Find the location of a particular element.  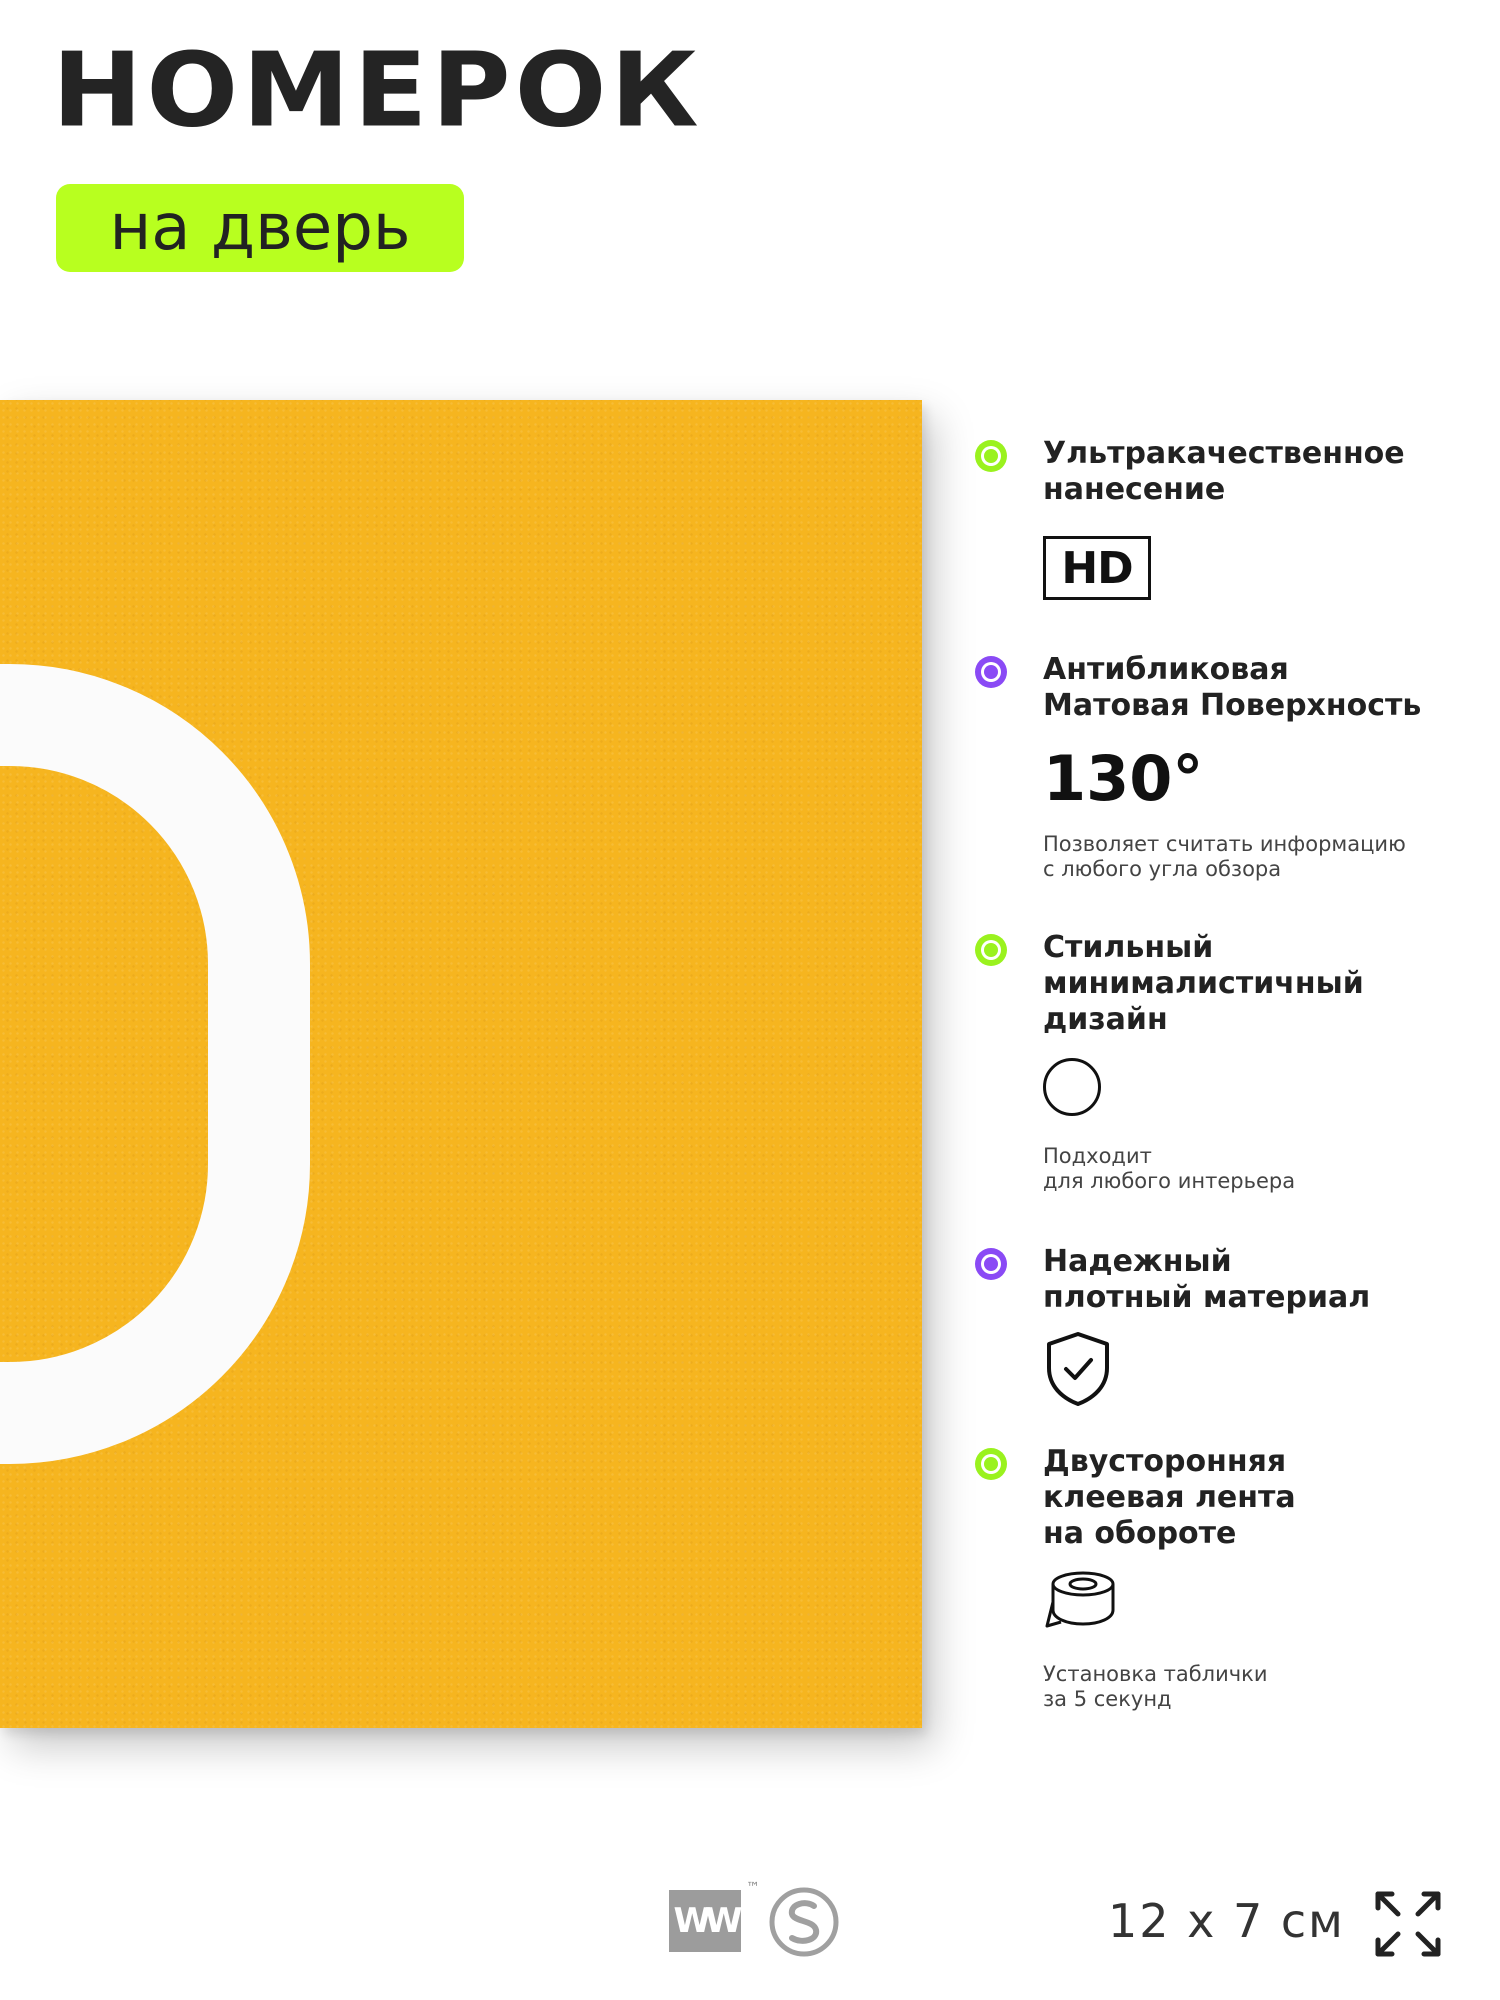

shield-check-icon is located at coordinates (1078, 1369).